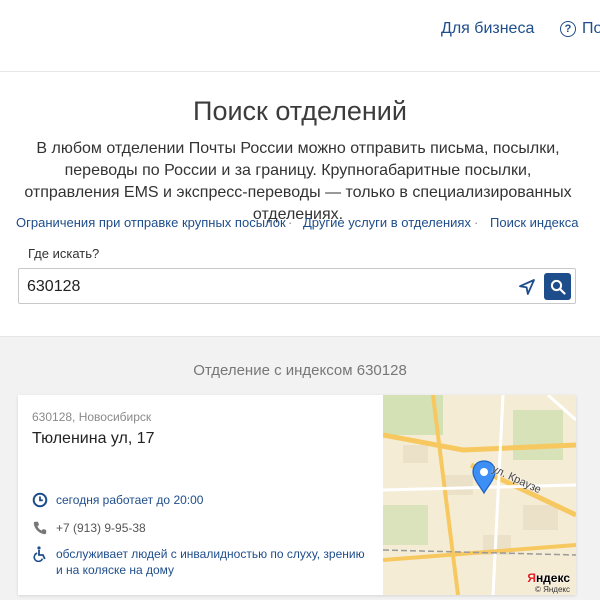 The image size is (600, 600). What do you see at coordinates (591, 28) in the screenshot?
I see `help-label: По` at bounding box center [591, 28].